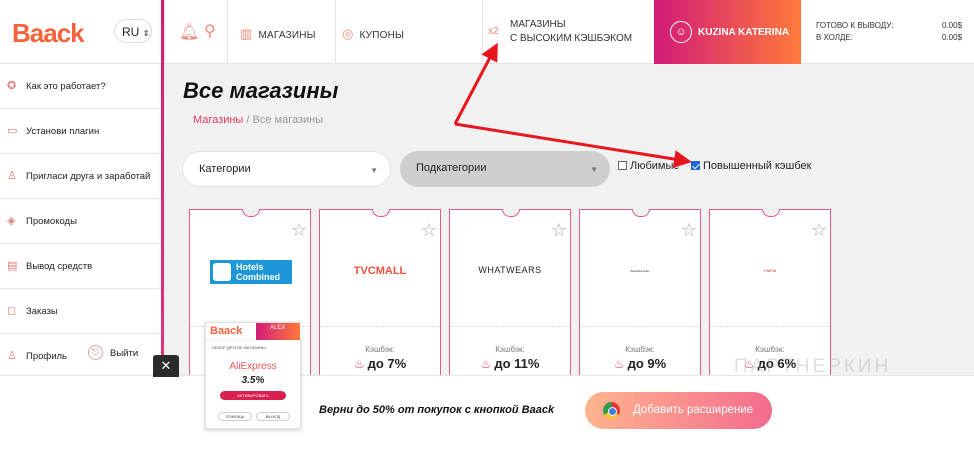 The height and width of the screenshot is (449, 974). I want to click on add-extension-button: Добавить расширение, so click(678, 410).